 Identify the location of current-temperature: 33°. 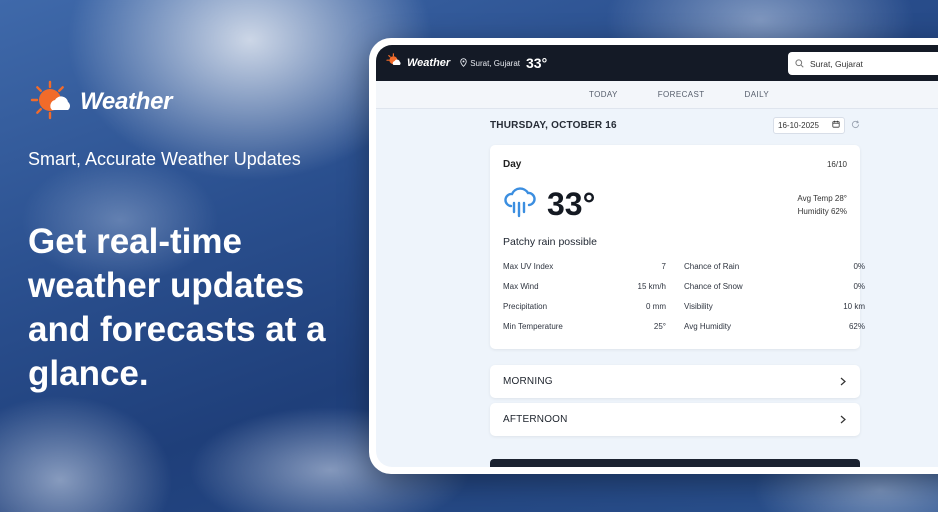
(537, 63).